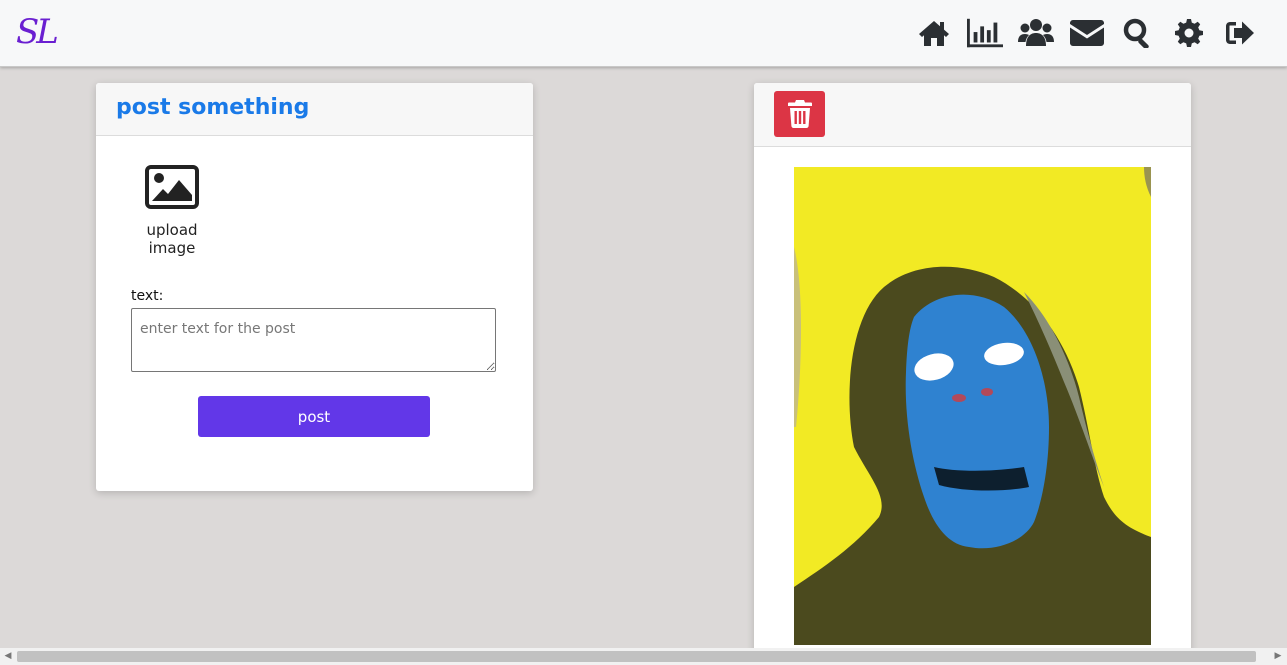  I want to click on home-icon, so click(934, 33).